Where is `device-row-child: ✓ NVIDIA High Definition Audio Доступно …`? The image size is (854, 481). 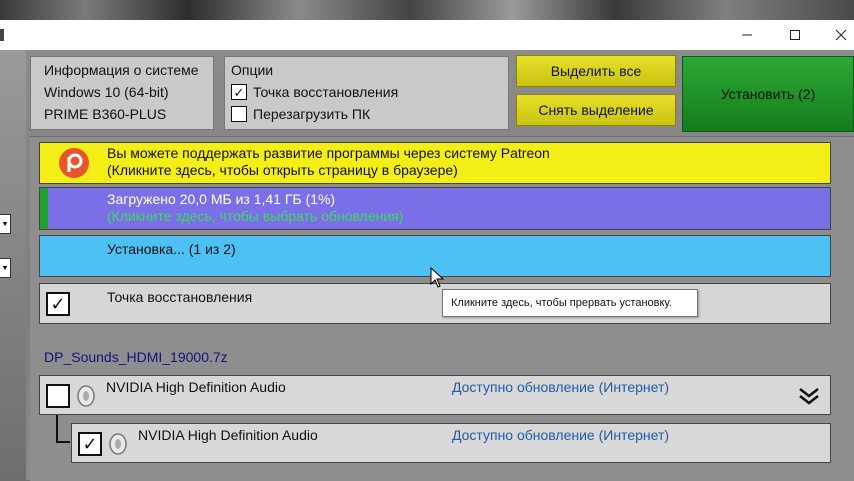
device-row-child: ✓ NVIDIA High Definition Audio Доступно … is located at coordinates (451, 443).